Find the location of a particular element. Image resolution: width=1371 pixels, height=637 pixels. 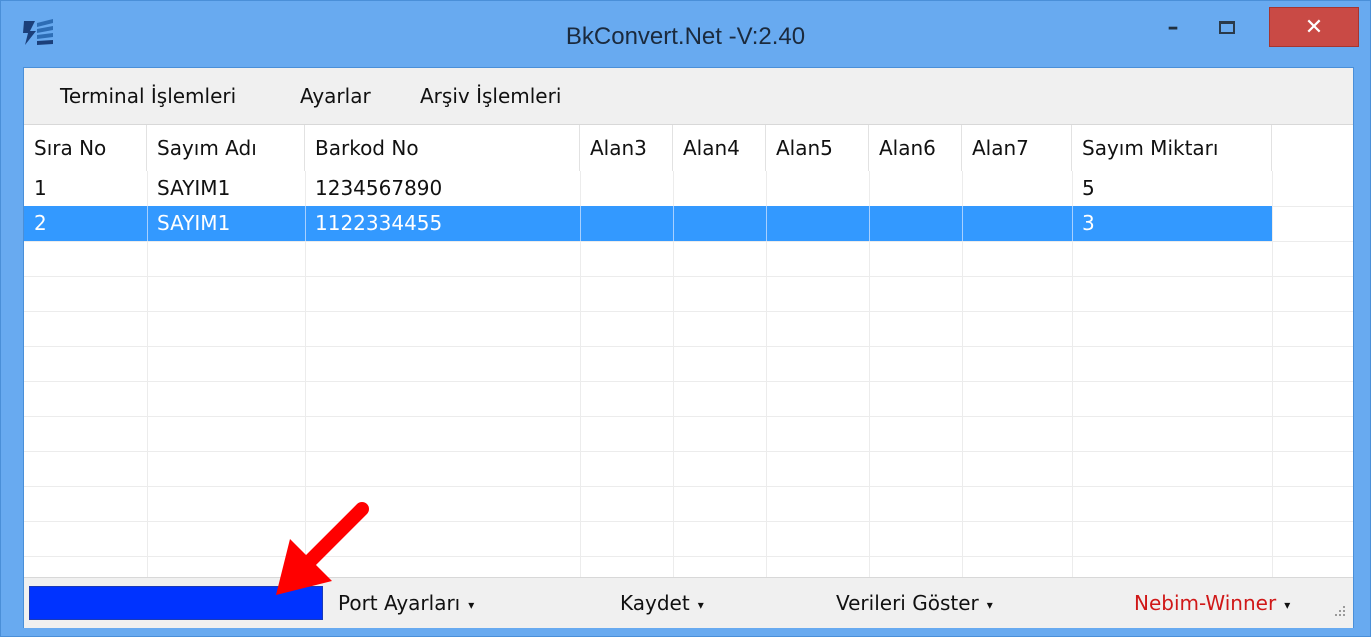

grid-column-divider is located at coordinates (1272, 374).